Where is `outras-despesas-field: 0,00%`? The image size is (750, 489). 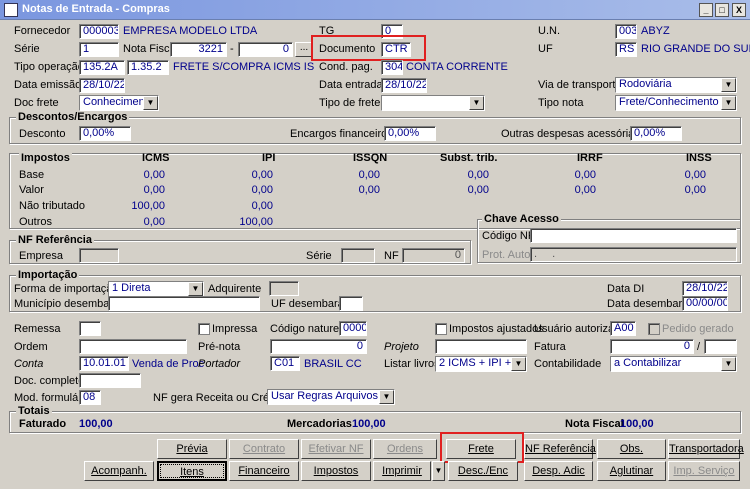
outras-despesas-field: 0,00% is located at coordinates (656, 133).